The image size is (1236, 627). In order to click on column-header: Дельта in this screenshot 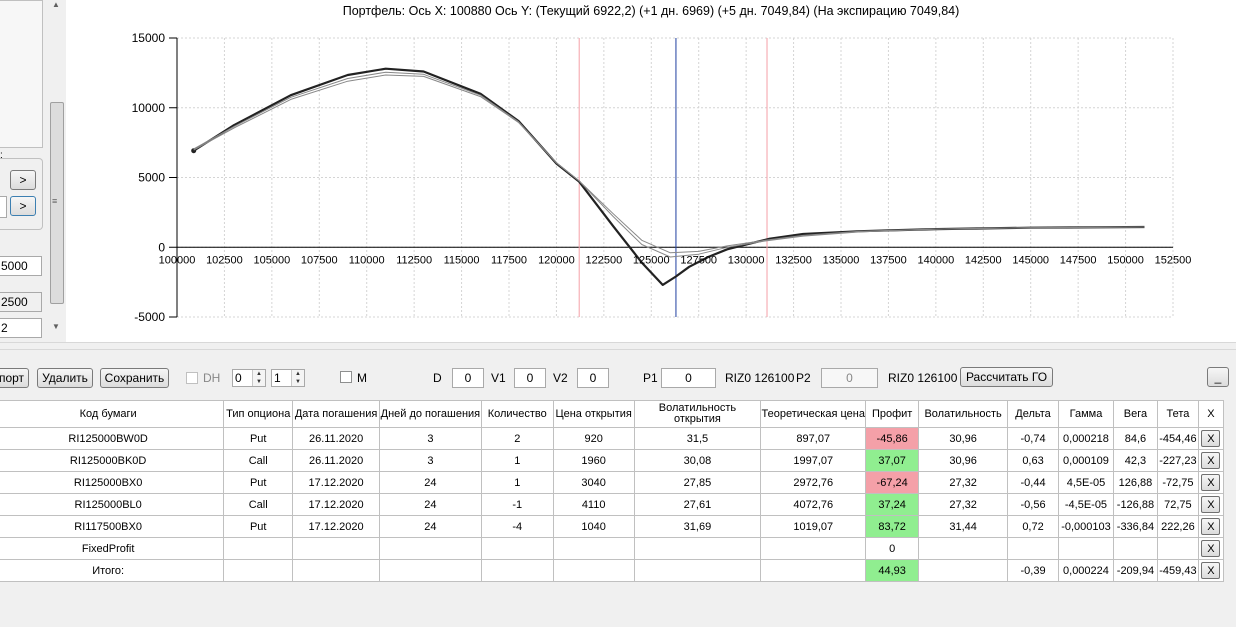, I will do `click(1033, 414)`.